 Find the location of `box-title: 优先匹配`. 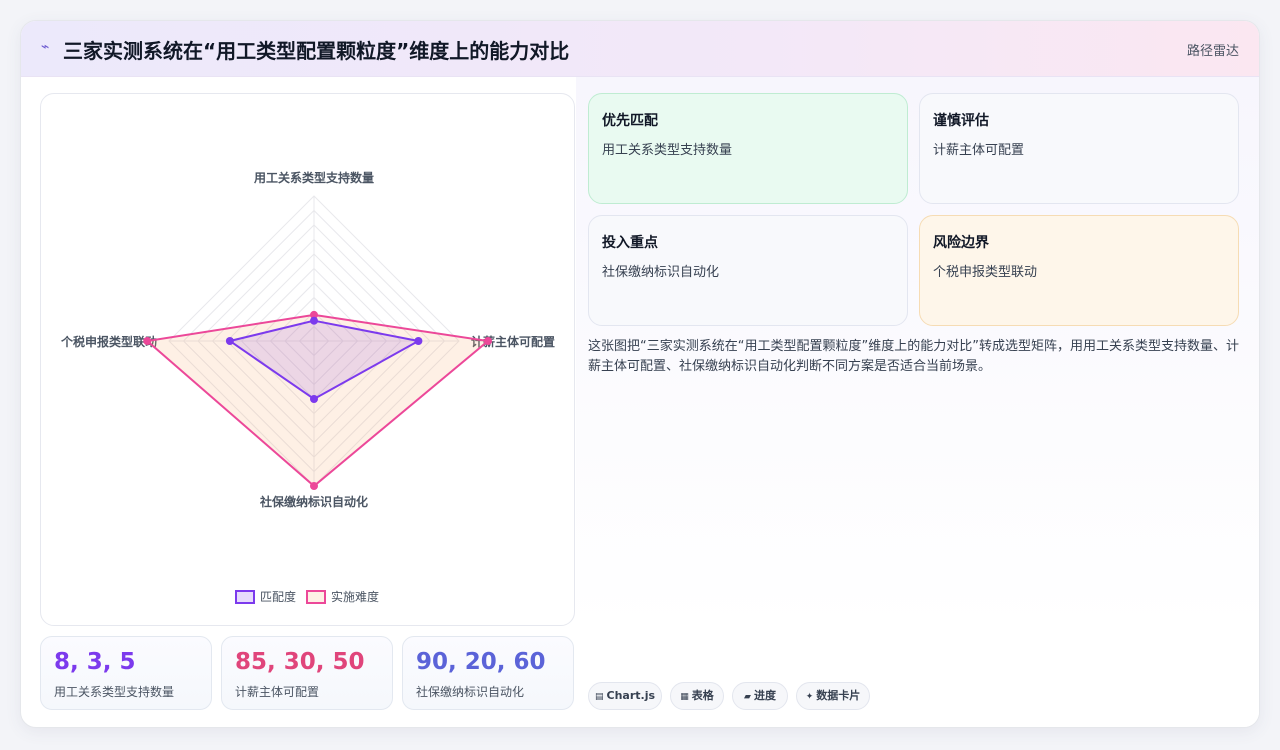

box-title: 优先匹配 is located at coordinates (630, 121).